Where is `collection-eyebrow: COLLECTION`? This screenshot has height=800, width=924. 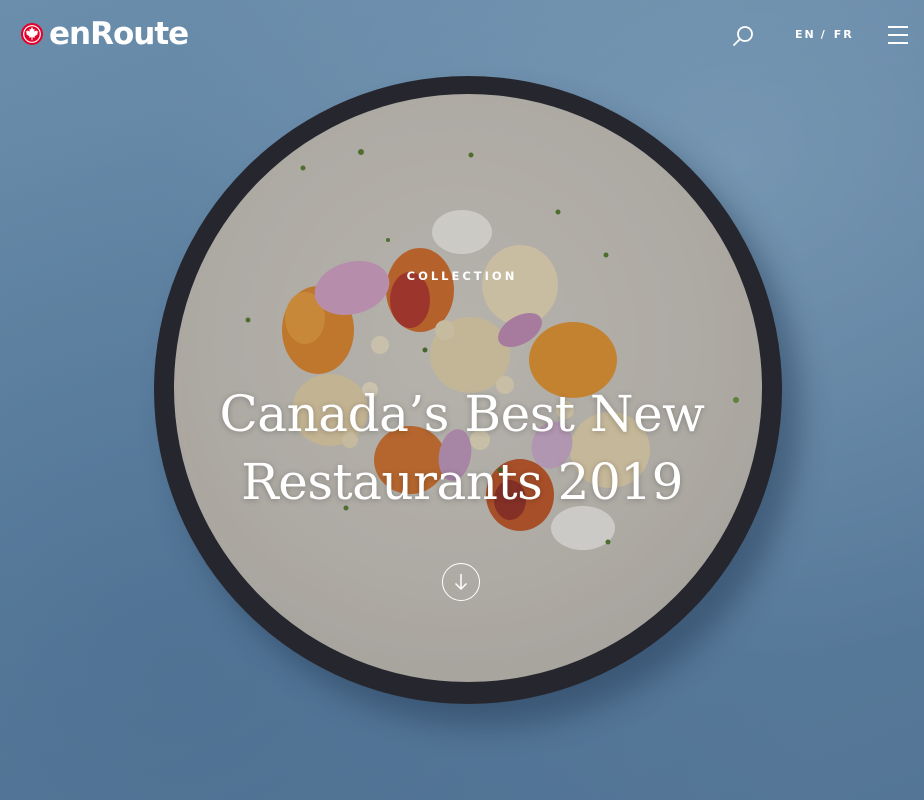
collection-eyebrow: COLLECTION is located at coordinates (462, 276).